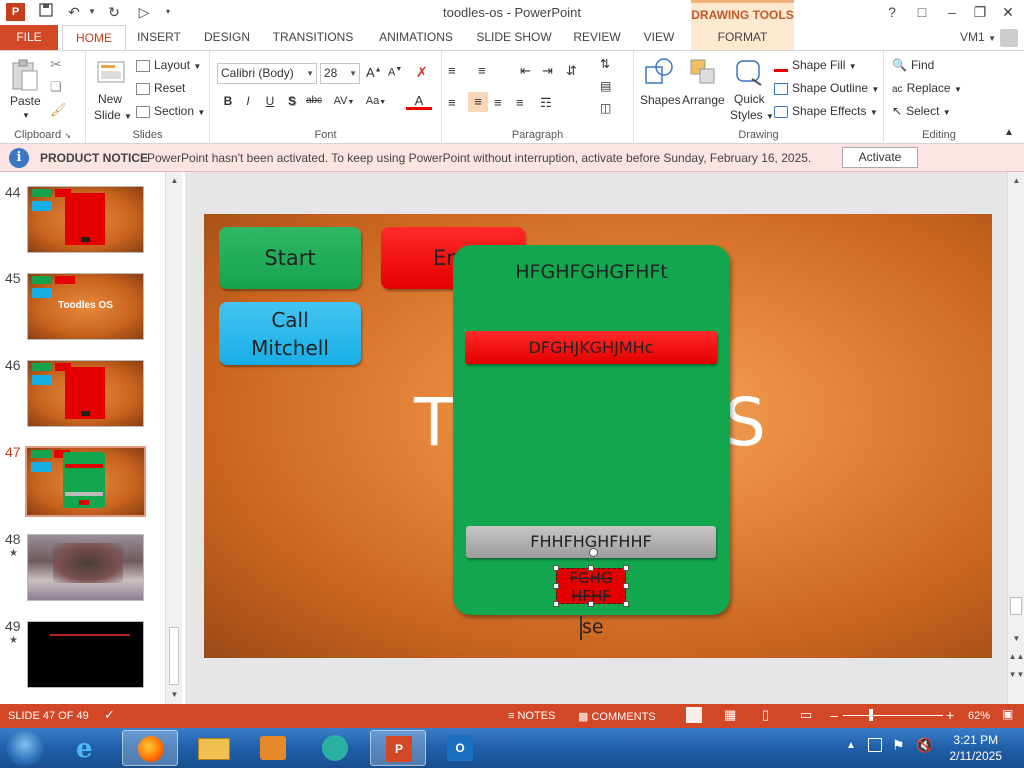  What do you see at coordinates (292, 101) in the screenshot?
I see `text-shadow-icon: S` at bounding box center [292, 101].